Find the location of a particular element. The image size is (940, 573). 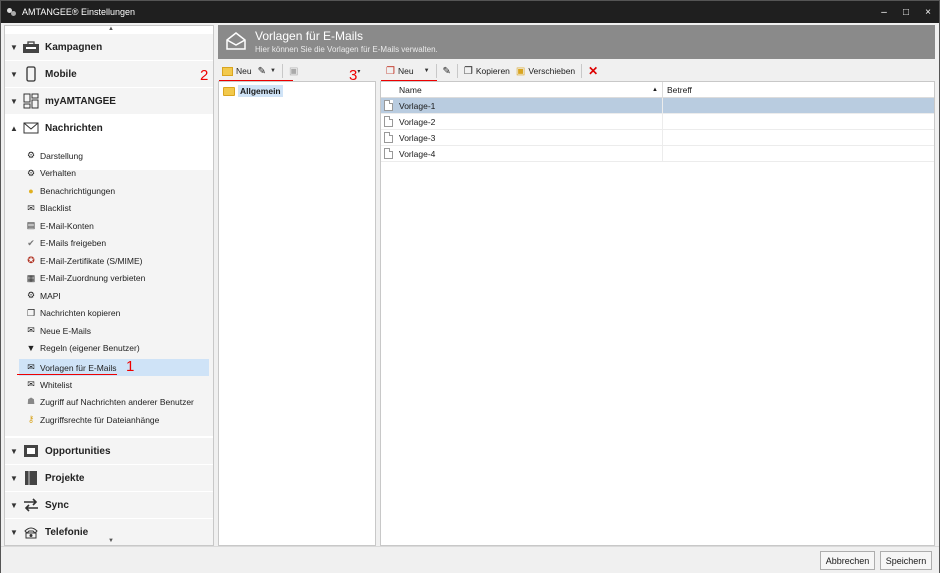

sidebar-item-emails-freigeben: ✔ E-Mails freigeben is located at coordinates (114, 243).